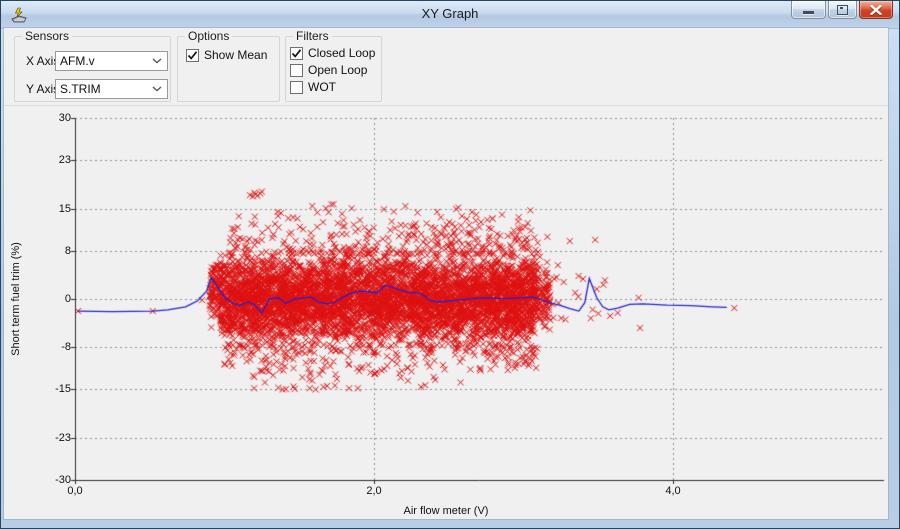 This screenshot has height=529, width=900. Describe the element at coordinates (64, 118) in the screenshot. I see `y-tick-label: 30` at that location.